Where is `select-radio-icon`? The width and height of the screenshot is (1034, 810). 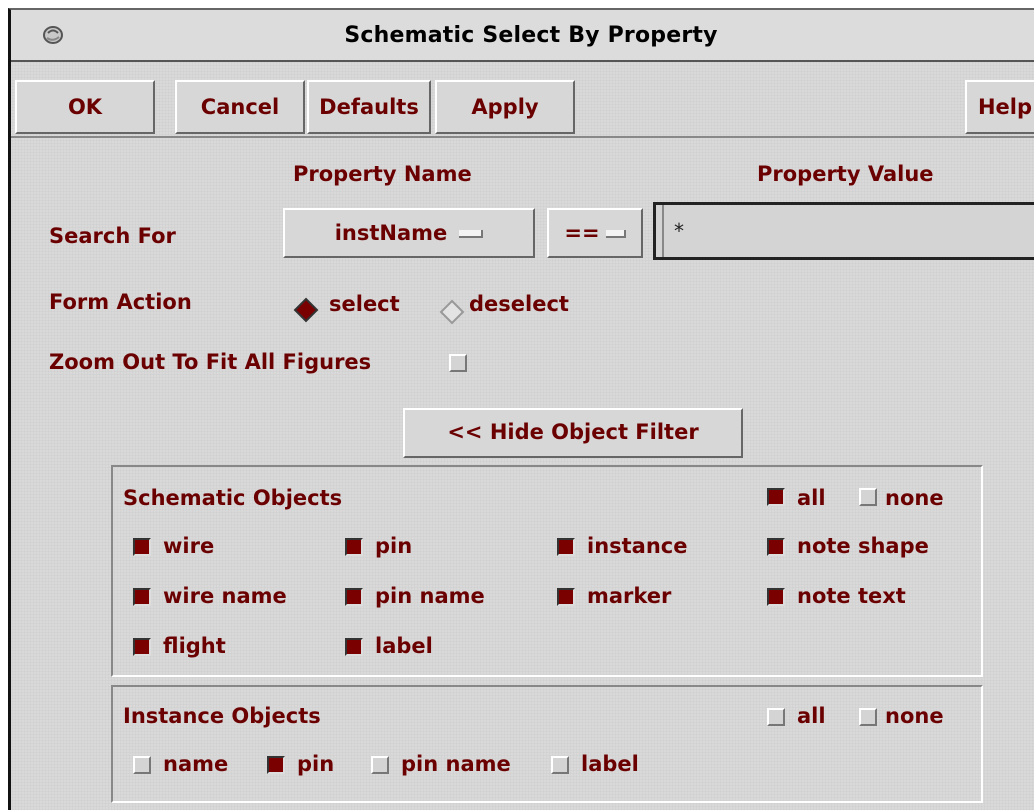 select-radio-icon is located at coordinates (306, 310).